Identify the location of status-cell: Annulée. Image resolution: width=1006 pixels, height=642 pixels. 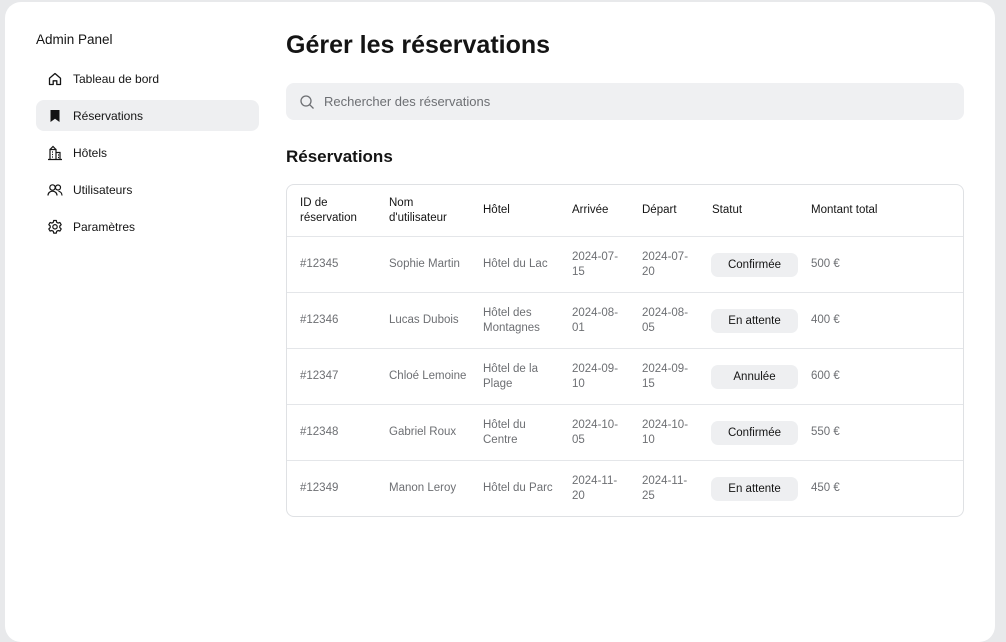
(748, 376).